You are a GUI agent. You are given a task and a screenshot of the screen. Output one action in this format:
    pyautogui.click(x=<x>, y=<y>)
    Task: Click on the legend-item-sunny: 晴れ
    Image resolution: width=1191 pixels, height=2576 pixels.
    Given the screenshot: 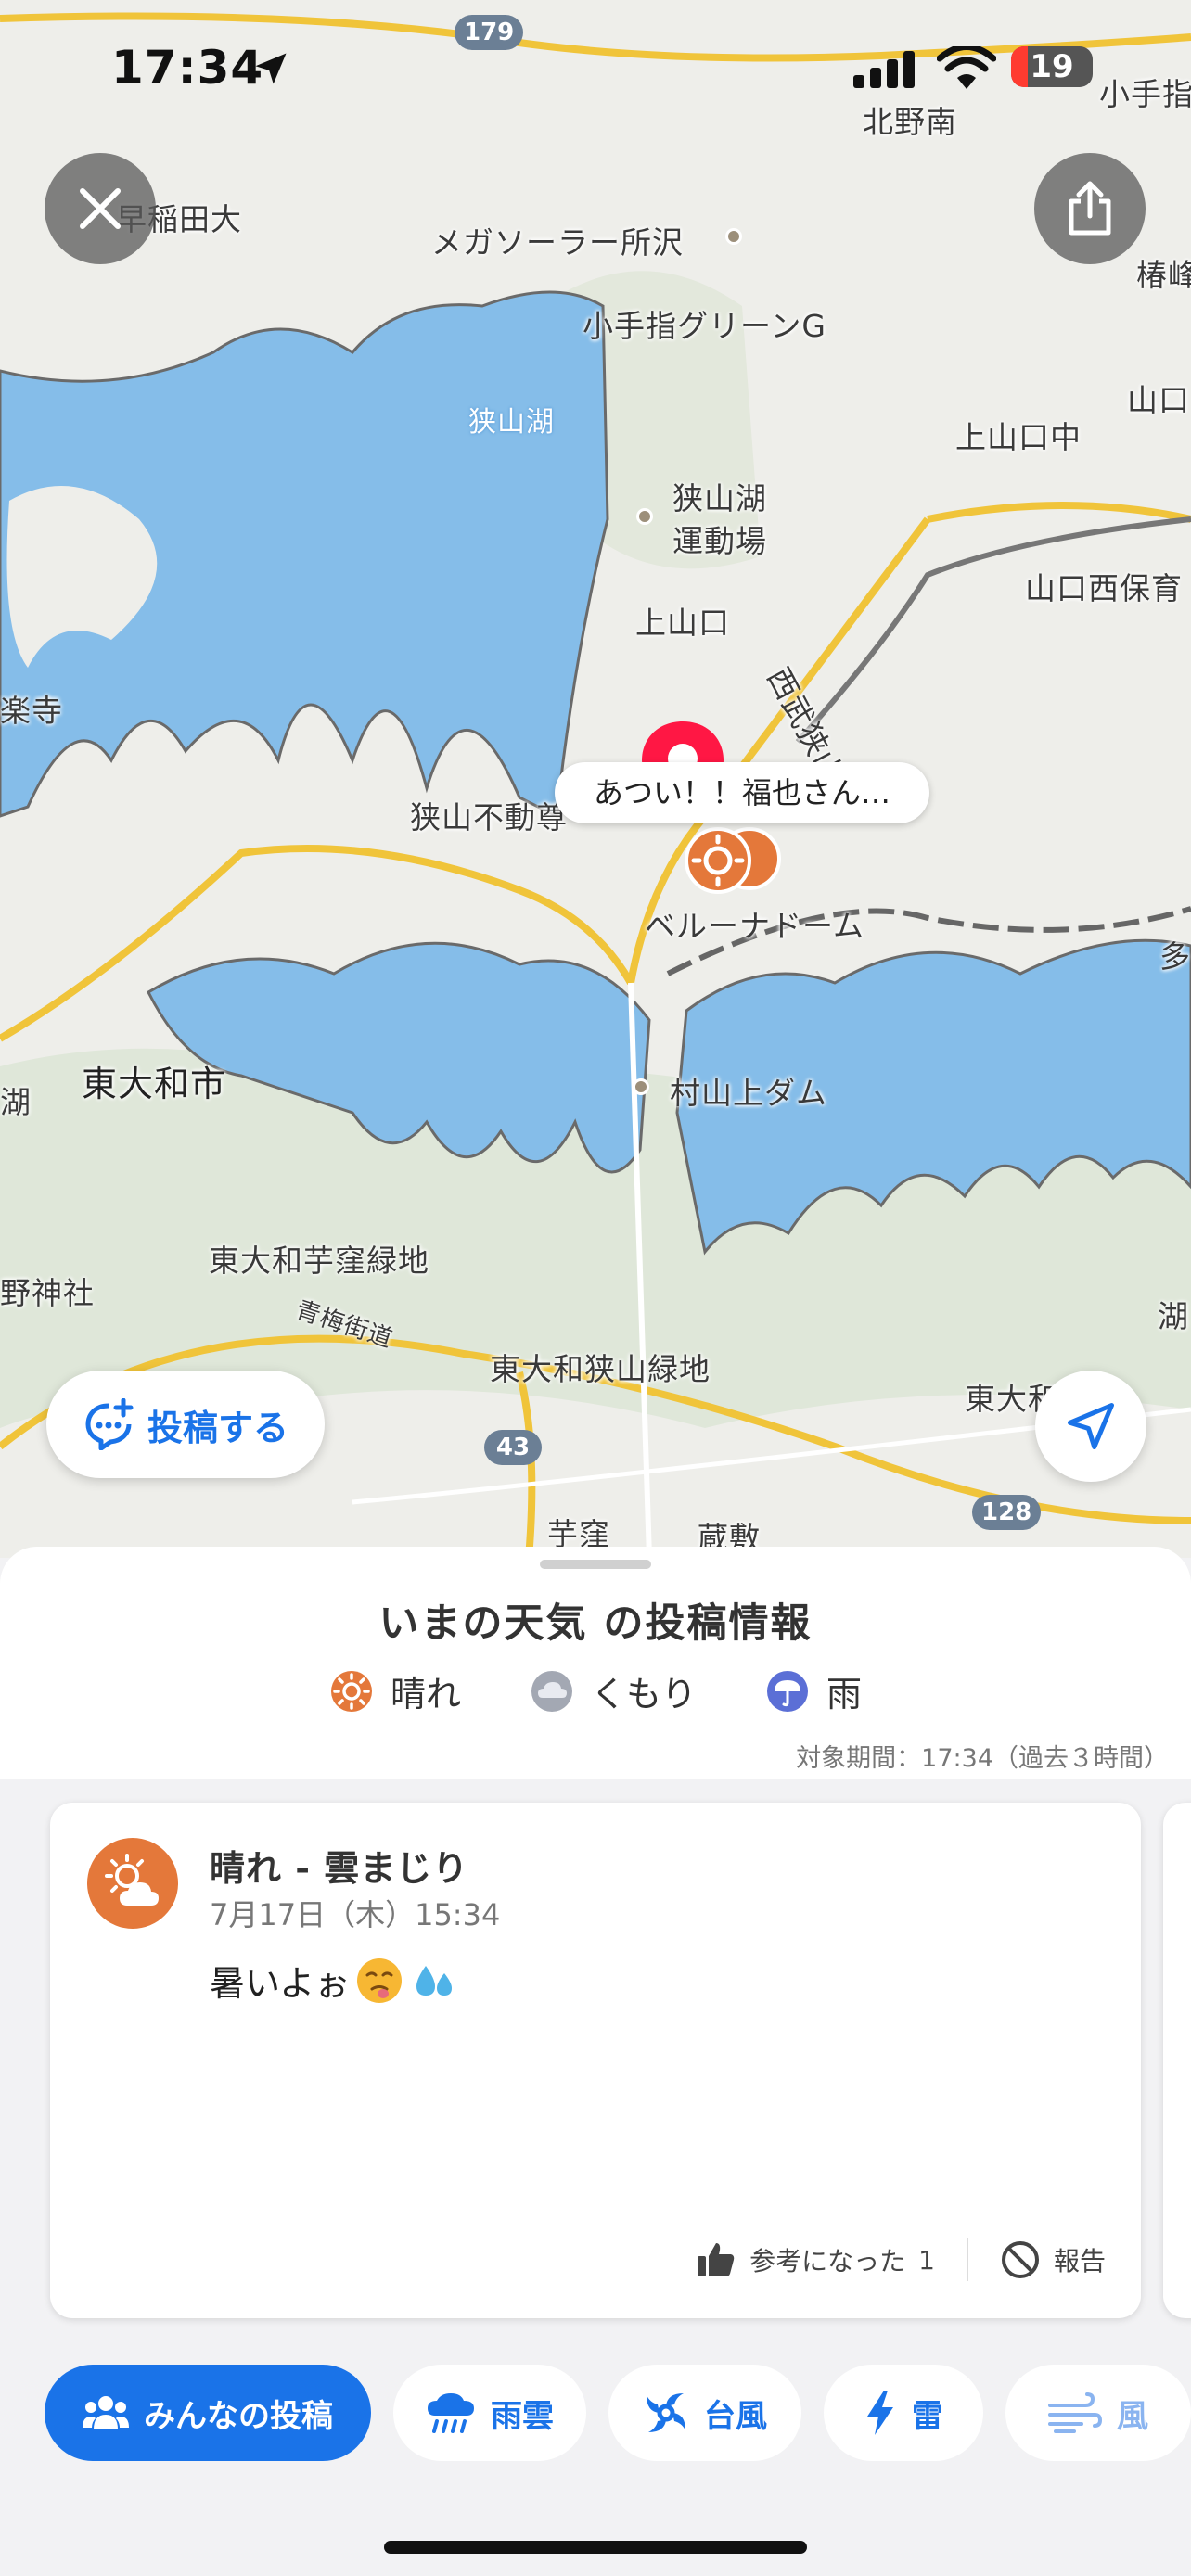 What is the action you would take?
    pyautogui.click(x=395, y=1691)
    